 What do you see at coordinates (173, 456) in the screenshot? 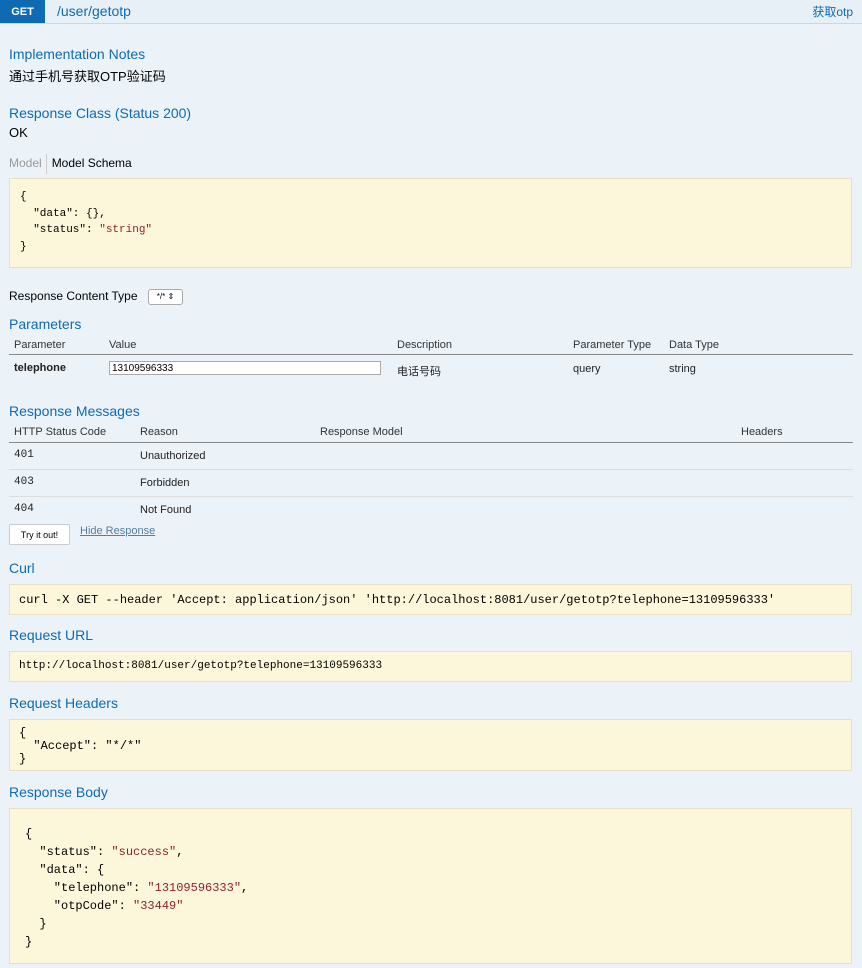
I see `table-row-401-reason: Unauthorized` at bounding box center [173, 456].